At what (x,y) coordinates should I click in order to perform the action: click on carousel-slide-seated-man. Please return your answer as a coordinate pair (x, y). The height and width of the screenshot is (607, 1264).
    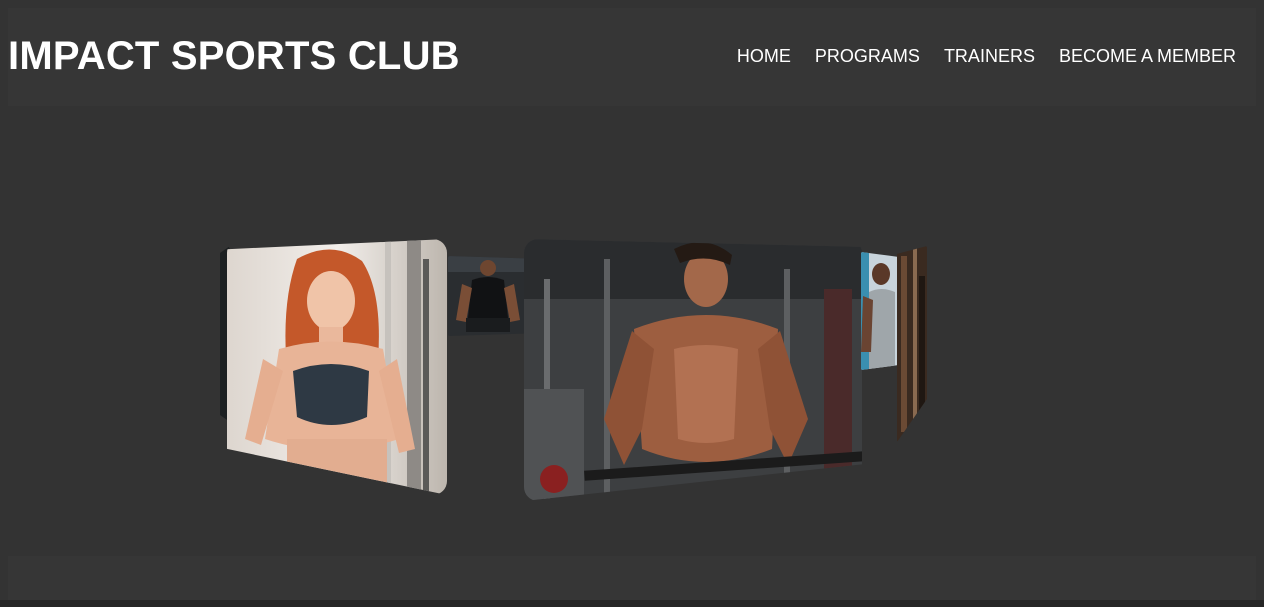
    Looking at the image, I should click on (486, 296).